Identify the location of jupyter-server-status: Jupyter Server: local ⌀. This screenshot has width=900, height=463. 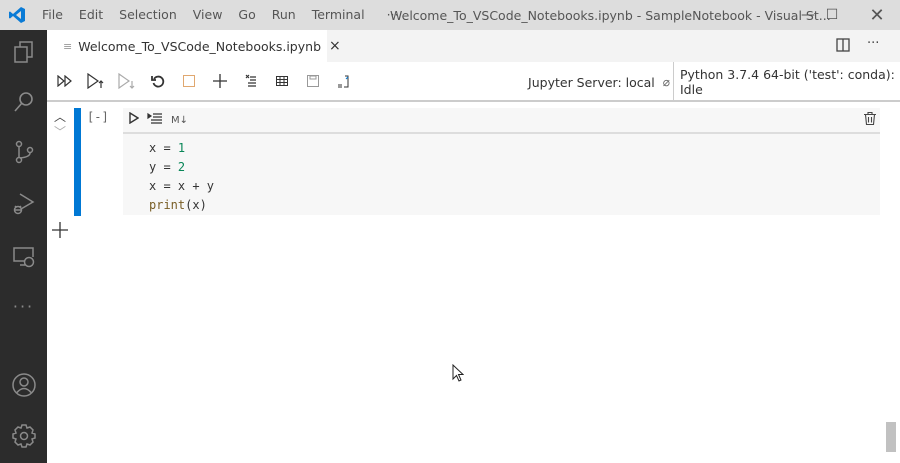
(599, 82).